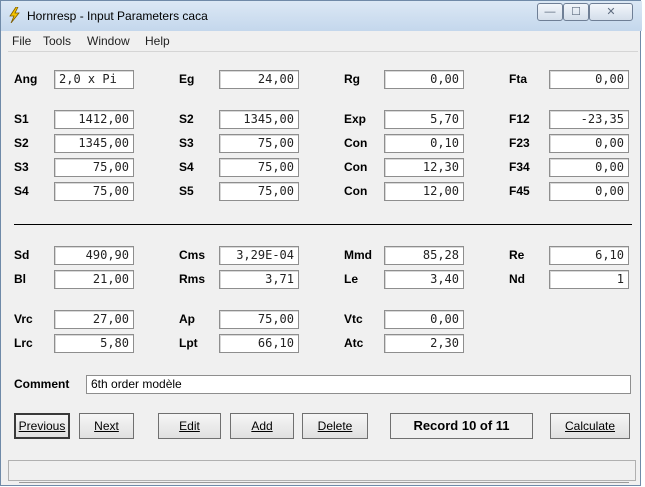 The width and height of the screenshot is (645, 487). I want to click on label-s4: S4, so click(21, 191).